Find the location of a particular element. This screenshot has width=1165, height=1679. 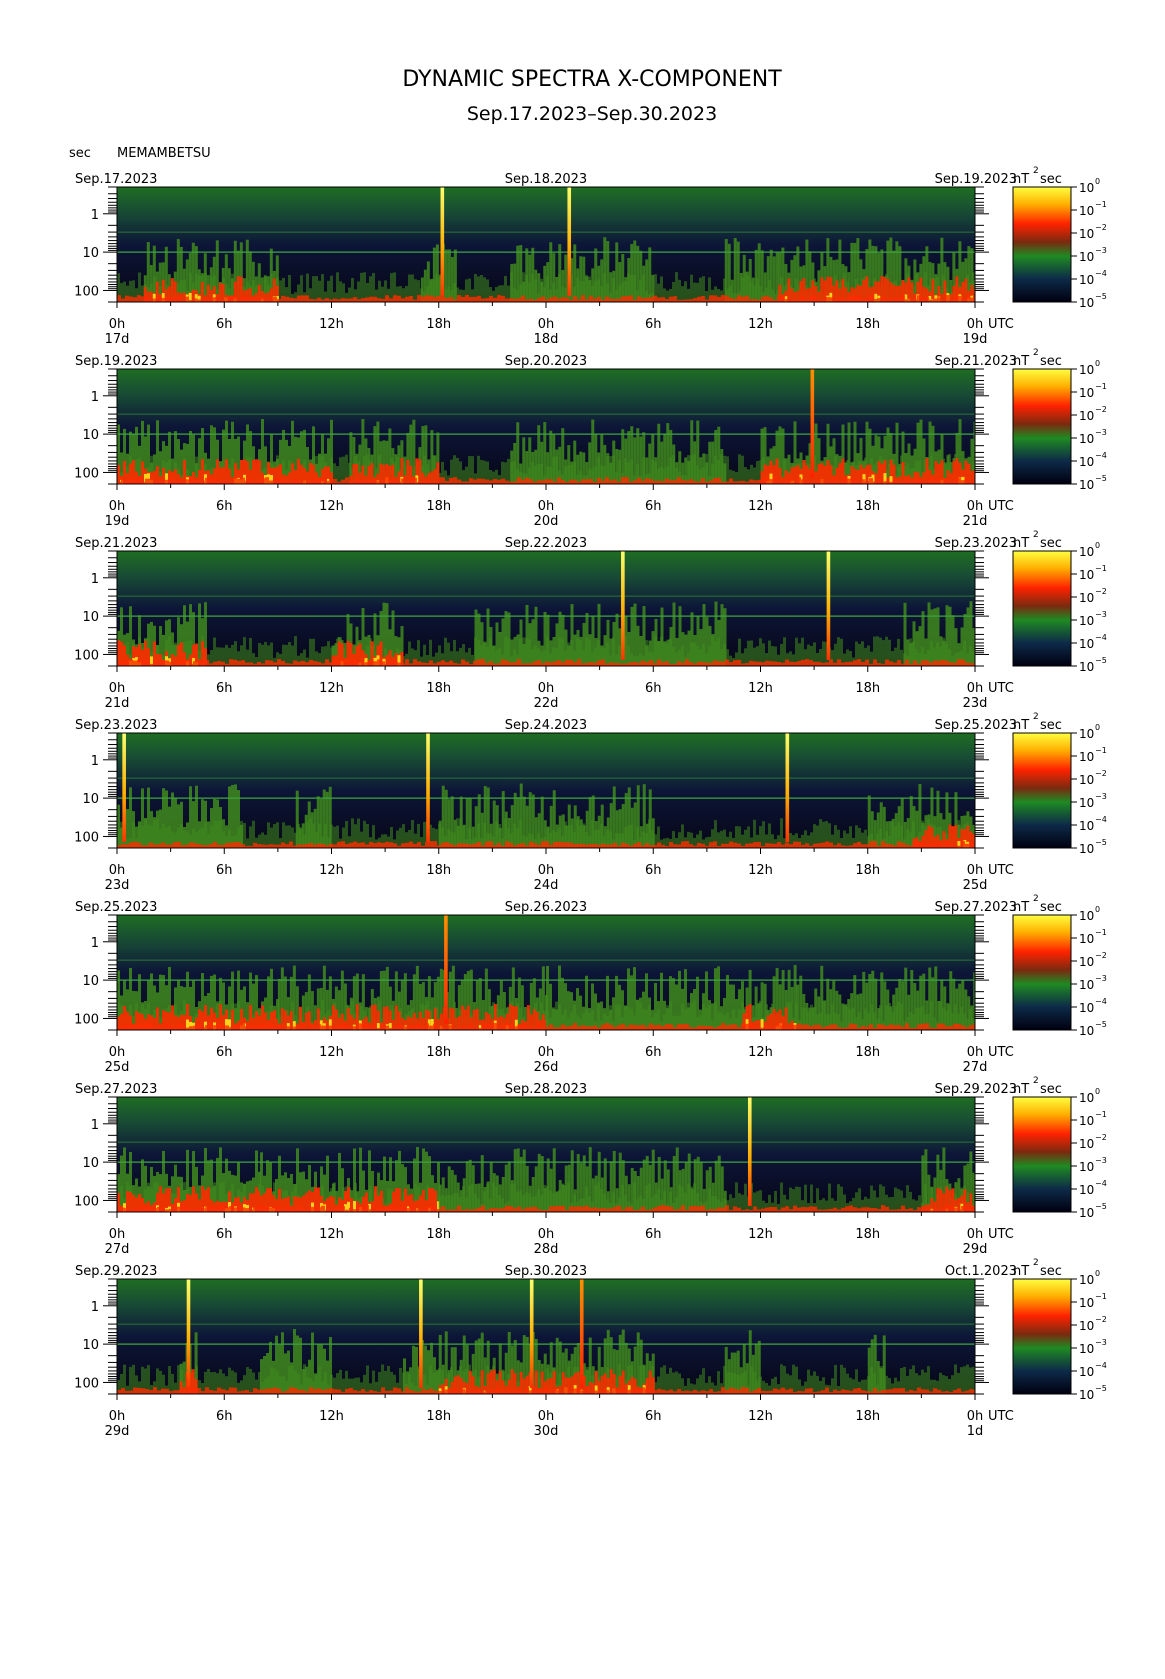

hour-tick-label: 12h is located at coordinates (331, 688).